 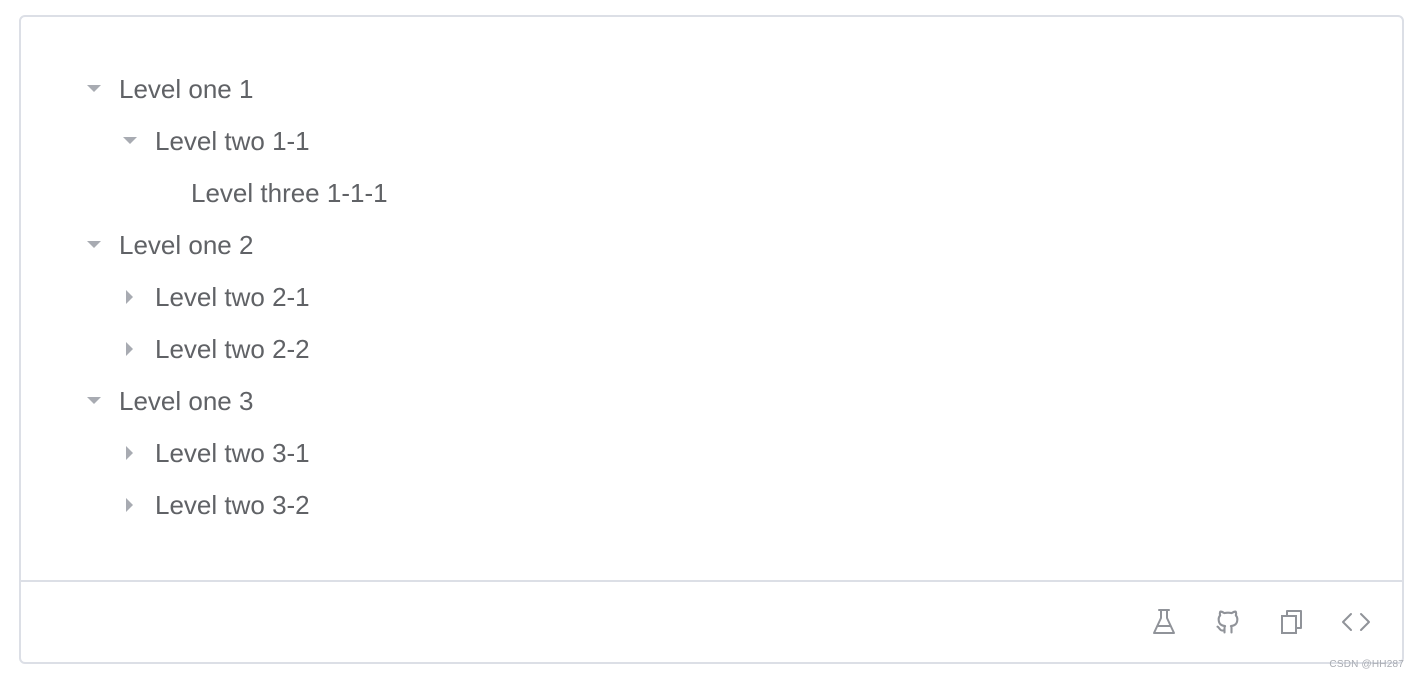 I want to click on view-source-button, so click(x=1356, y=622).